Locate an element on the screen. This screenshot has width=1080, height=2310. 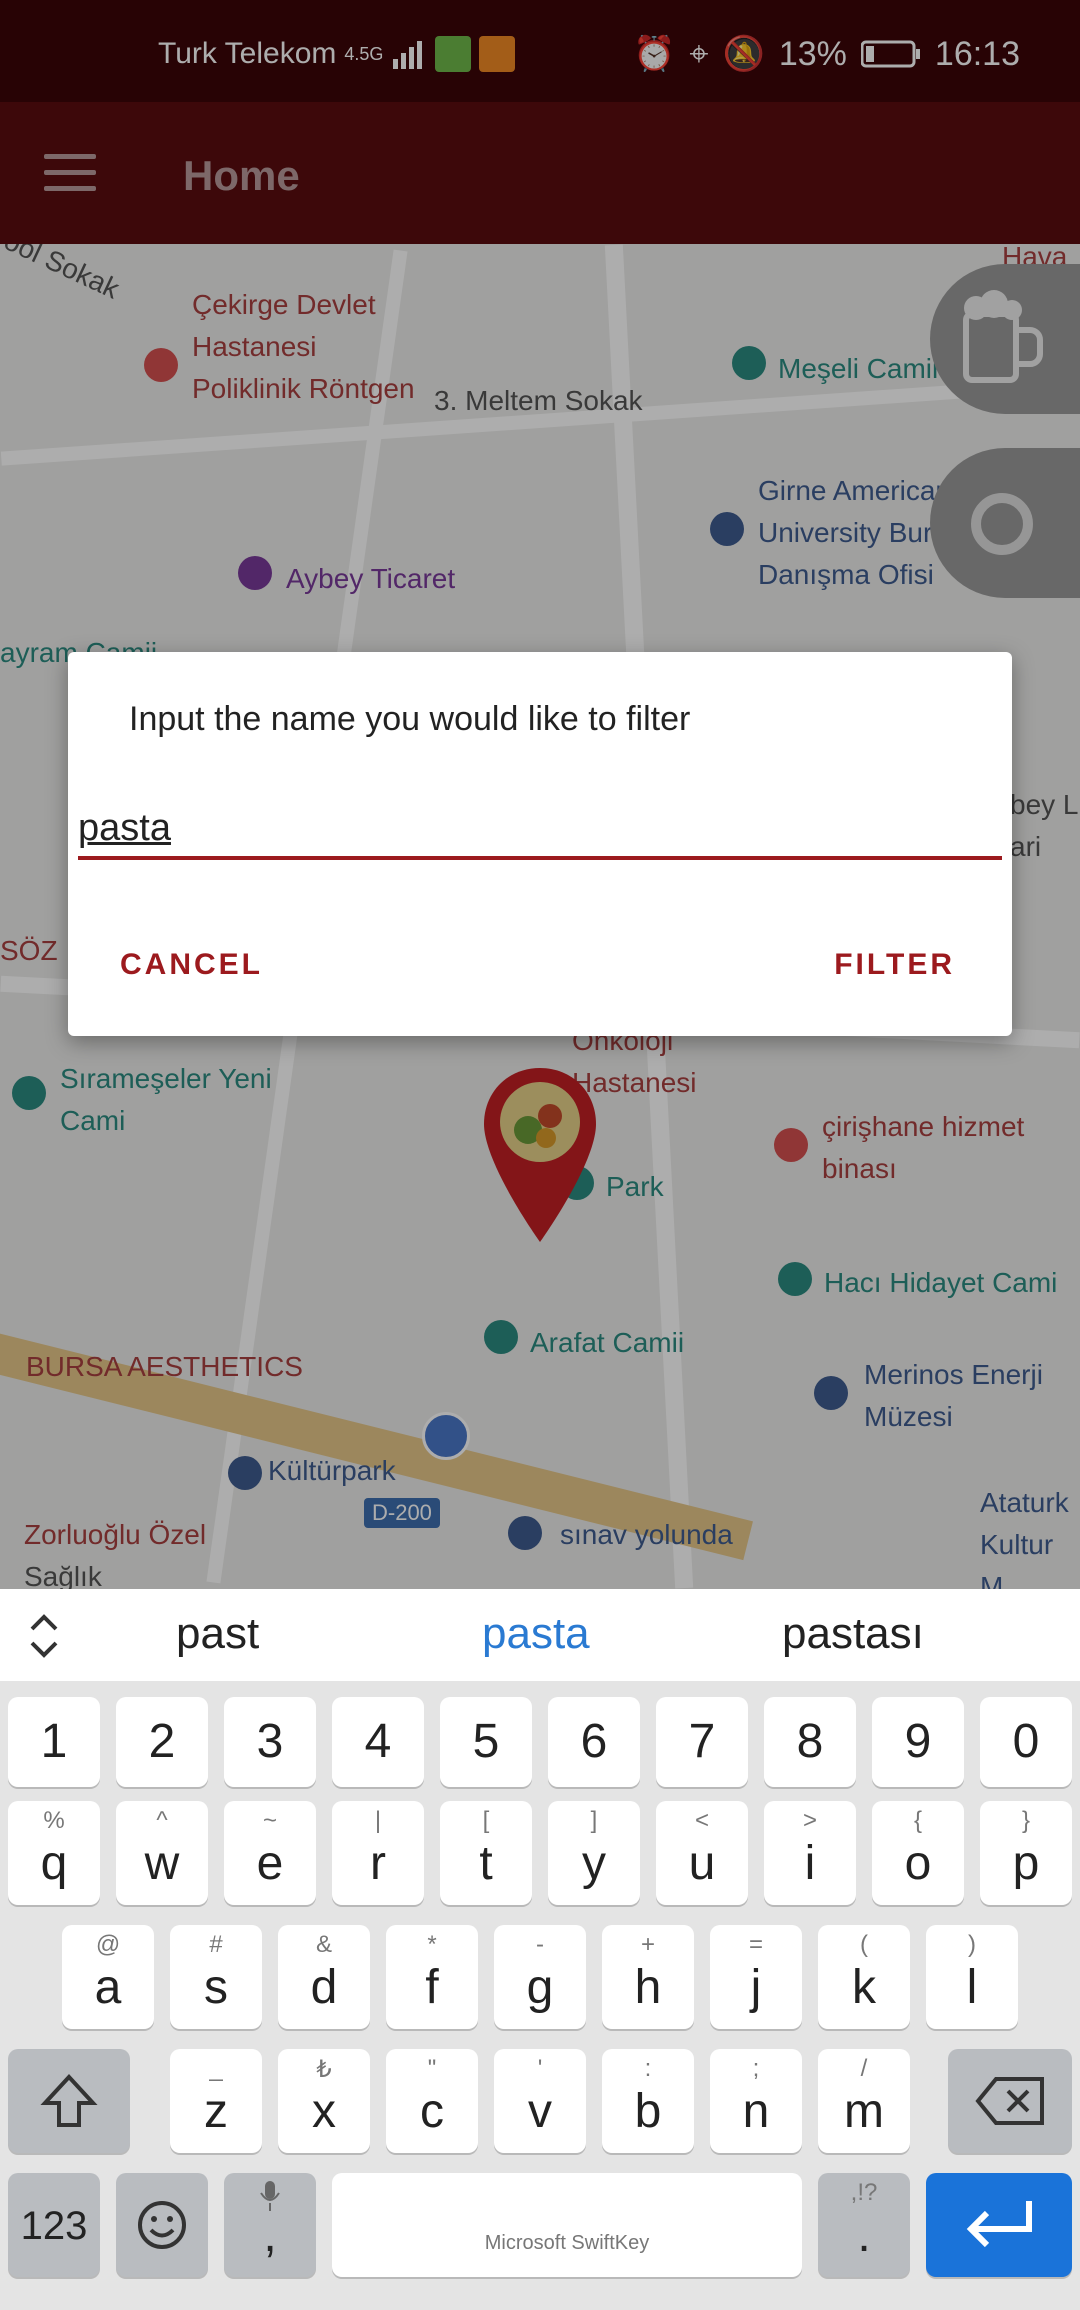
shift-key is located at coordinates (69, 2101).